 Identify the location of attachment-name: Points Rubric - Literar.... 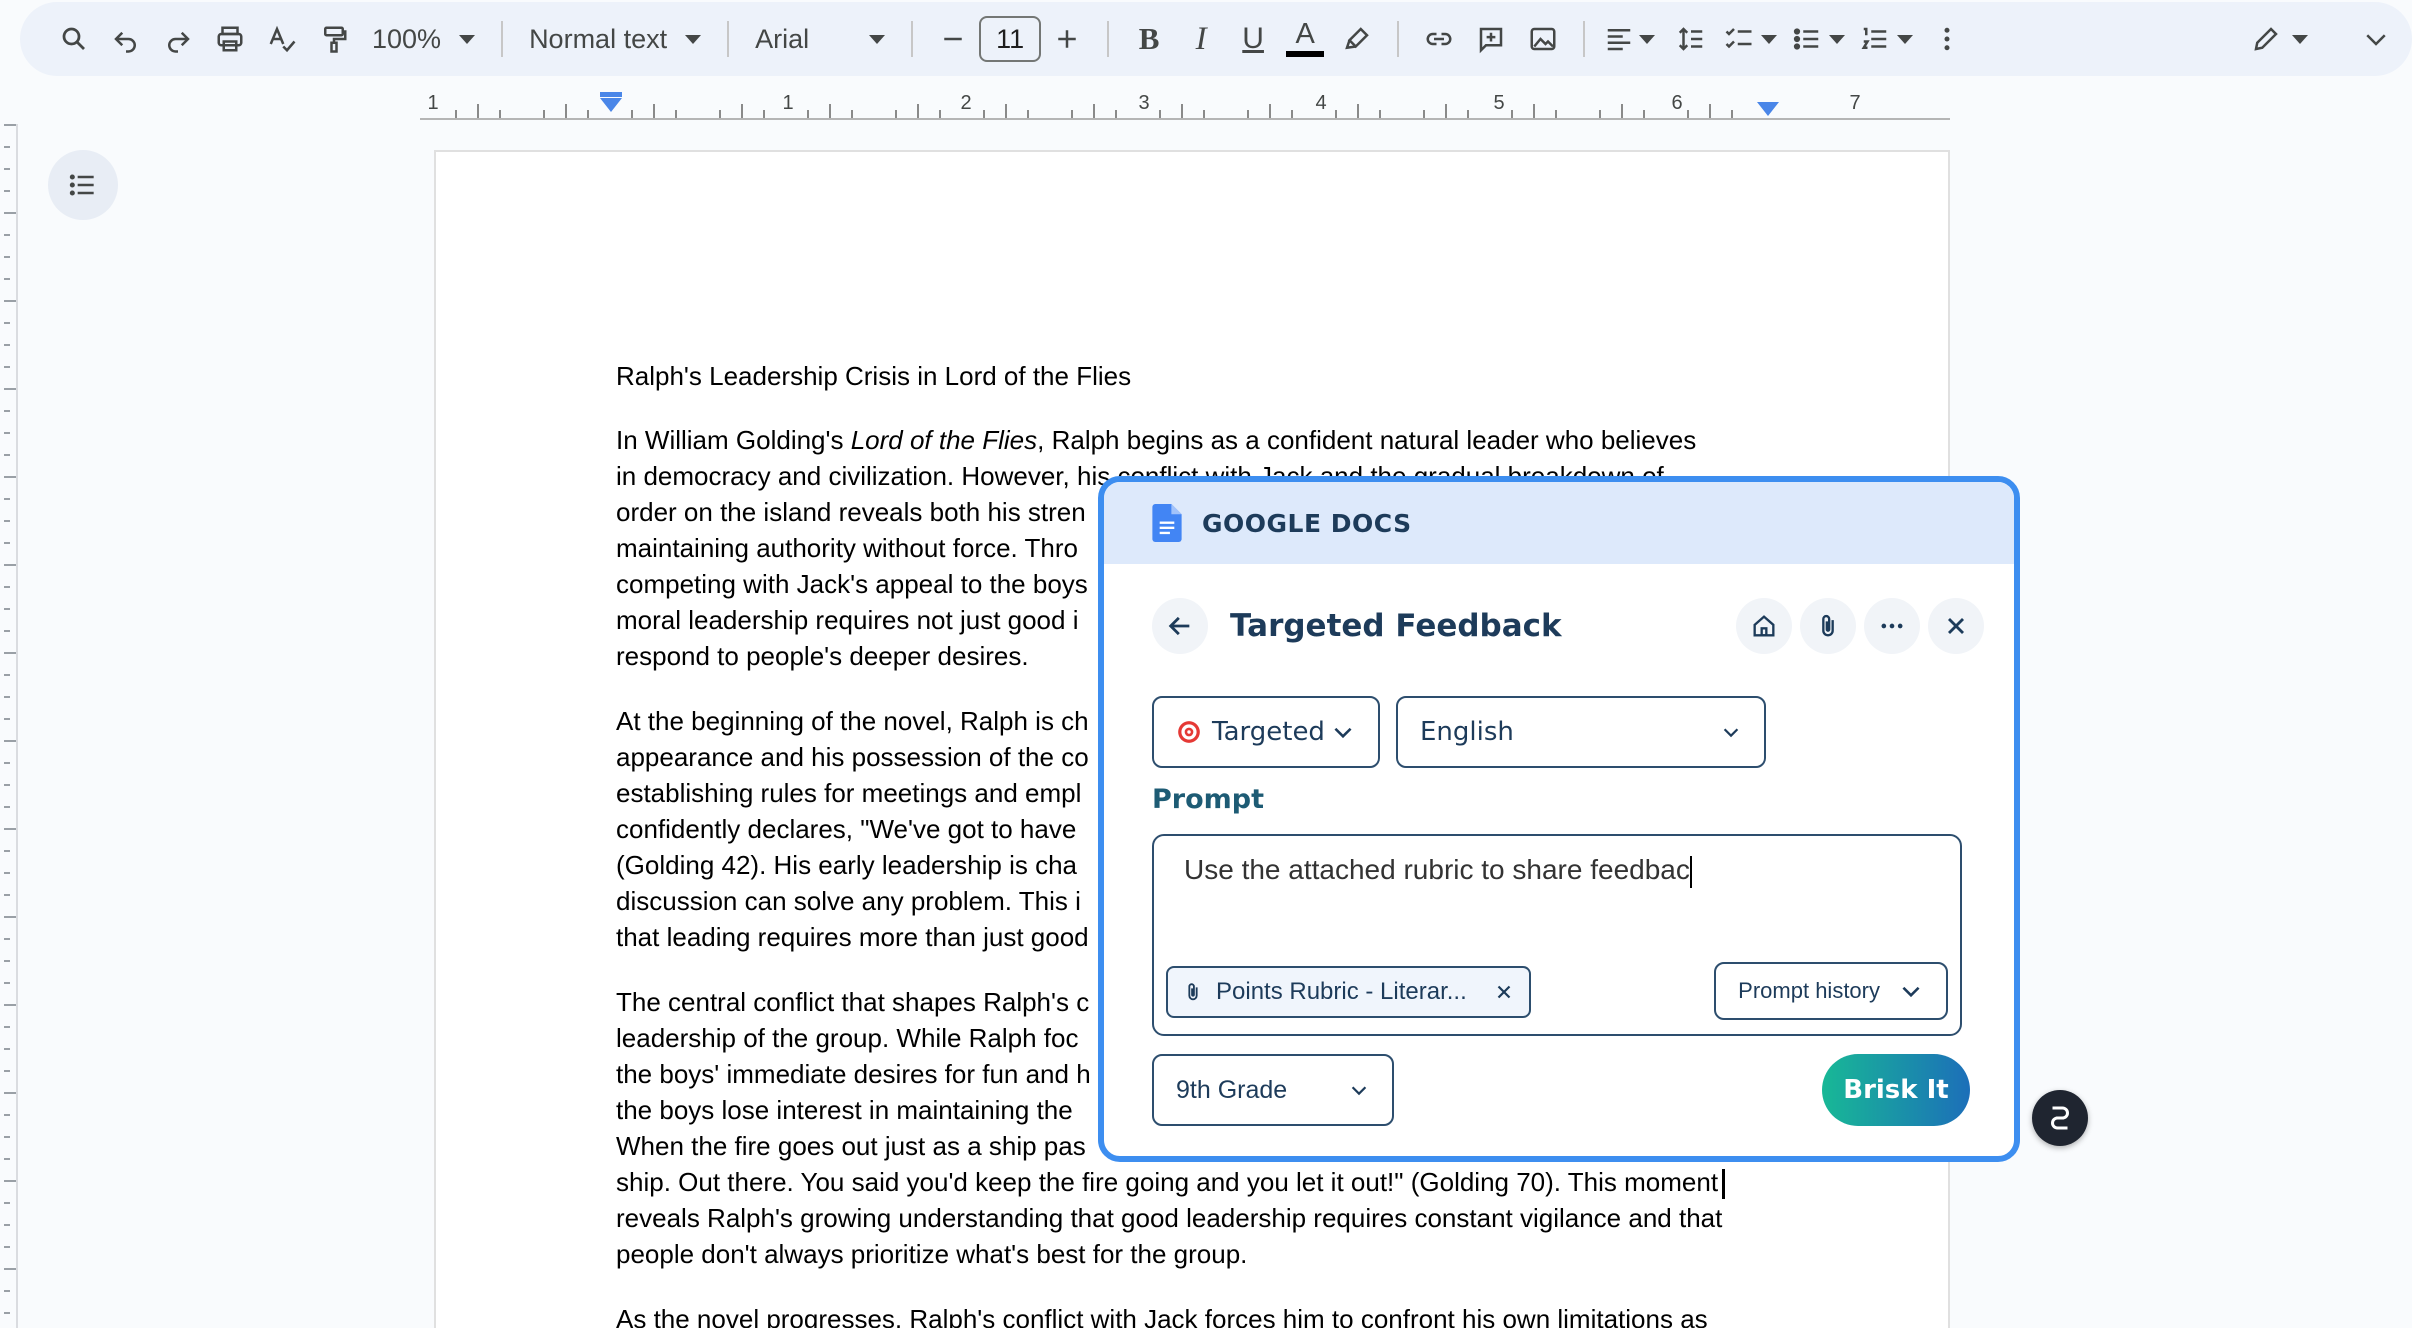
(1341, 991).